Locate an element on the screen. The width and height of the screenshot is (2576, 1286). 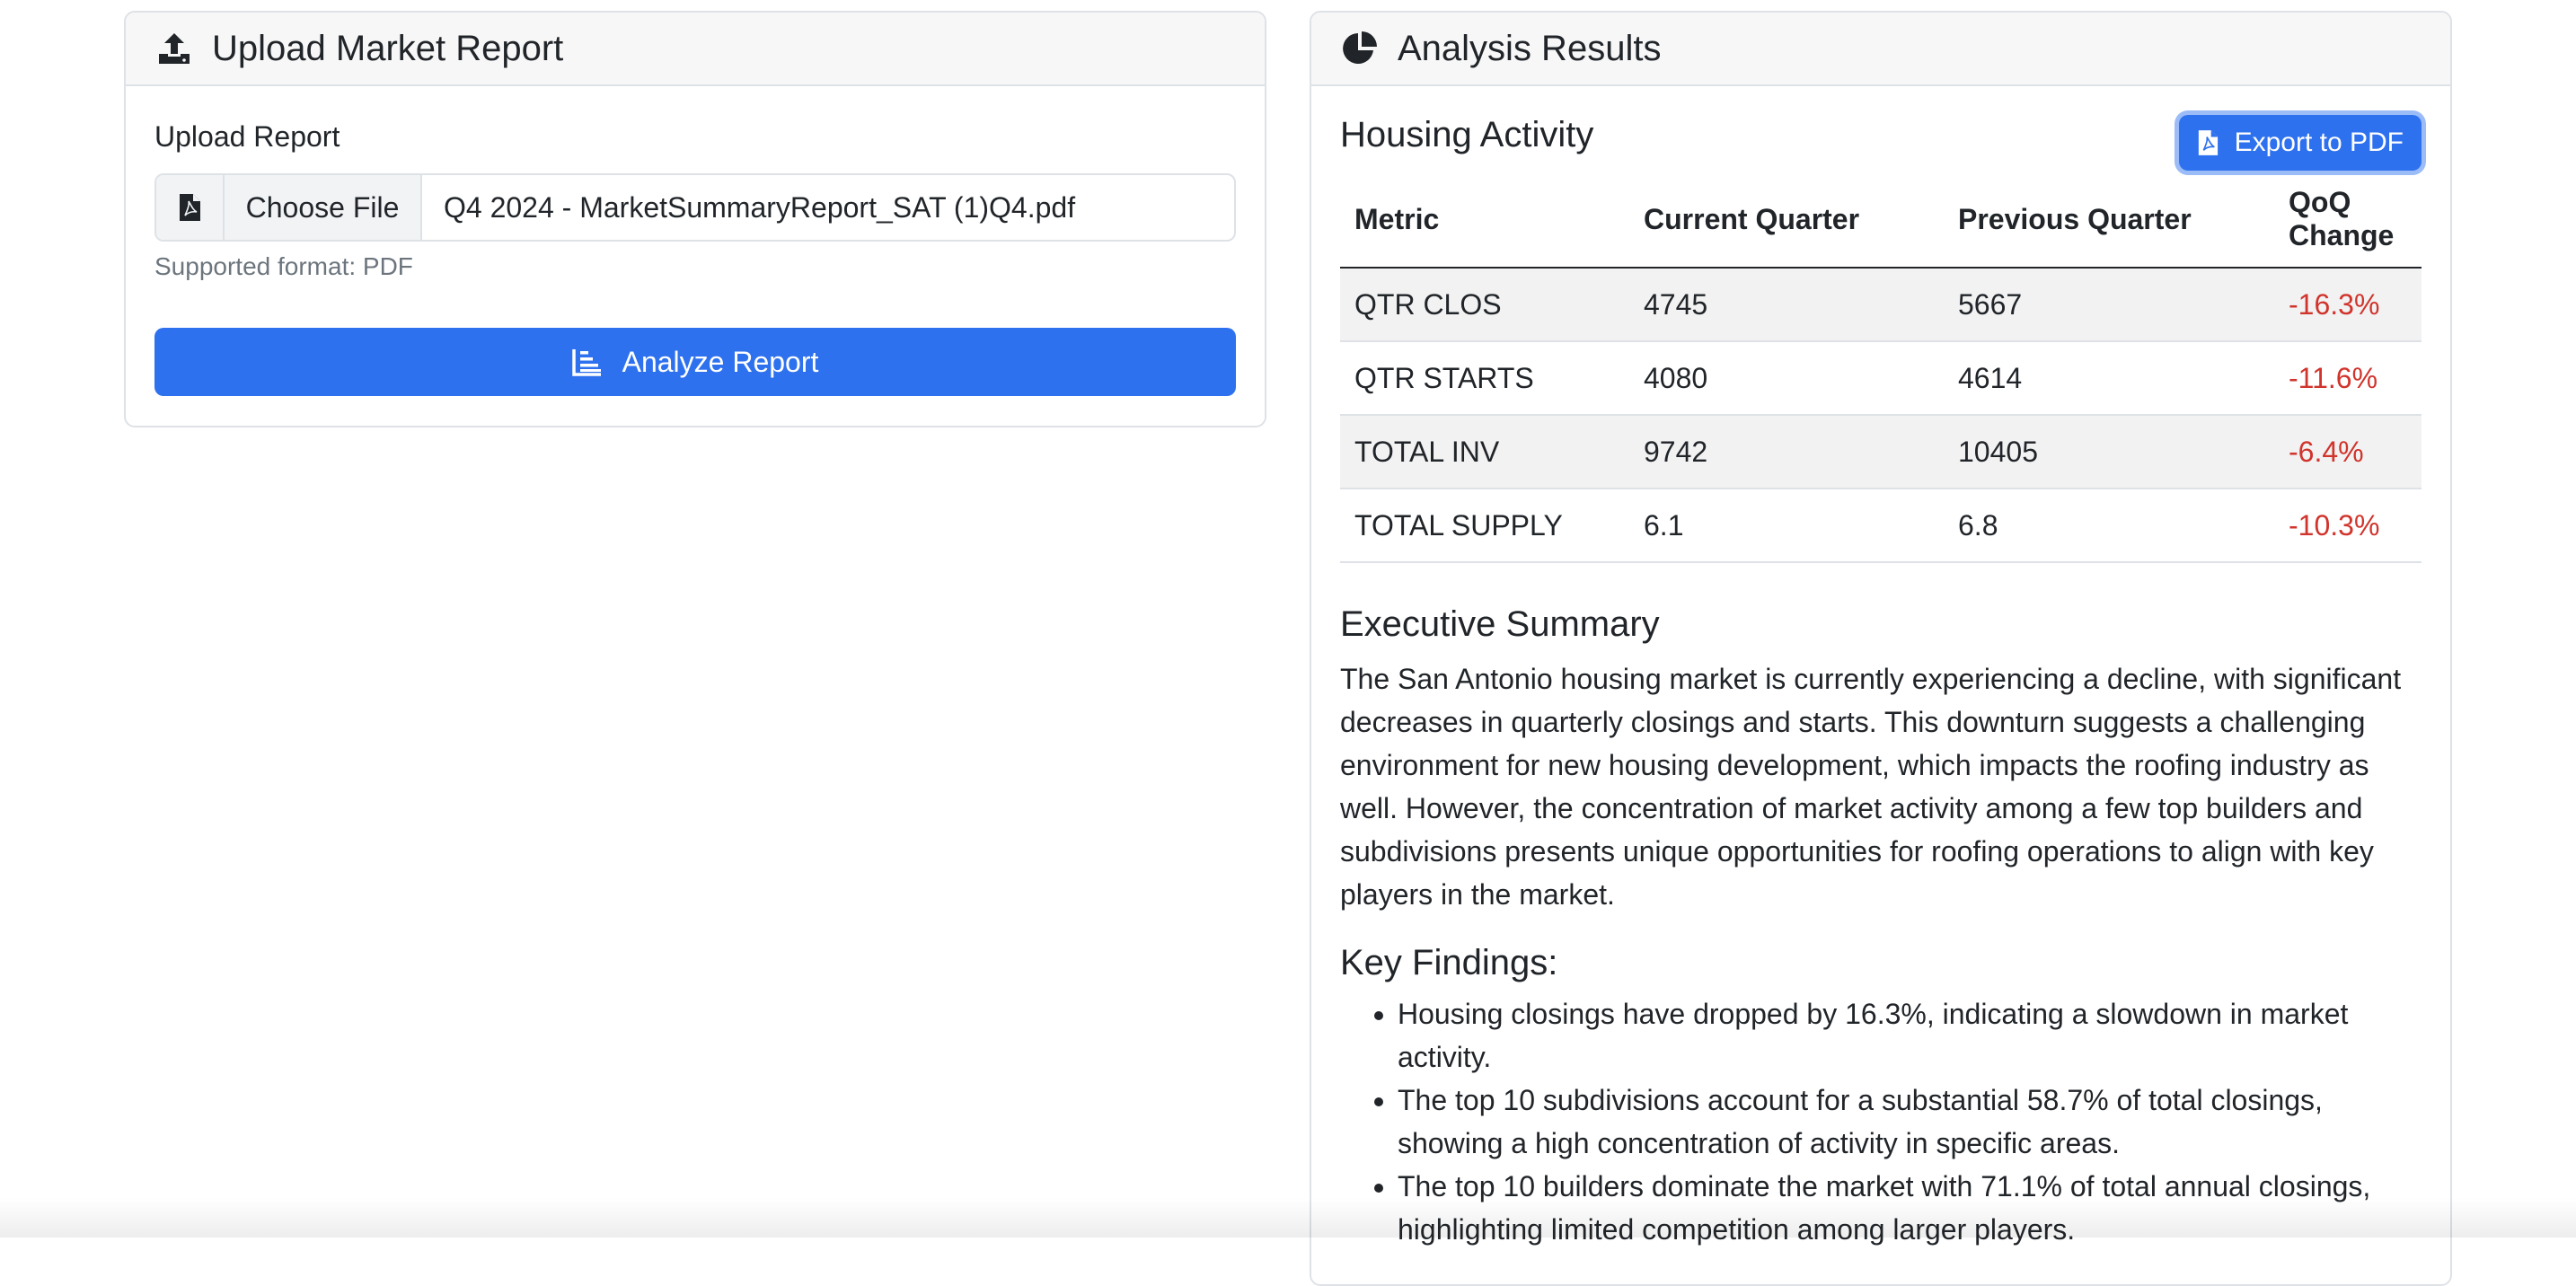
bar-chart-icon is located at coordinates (587, 362).